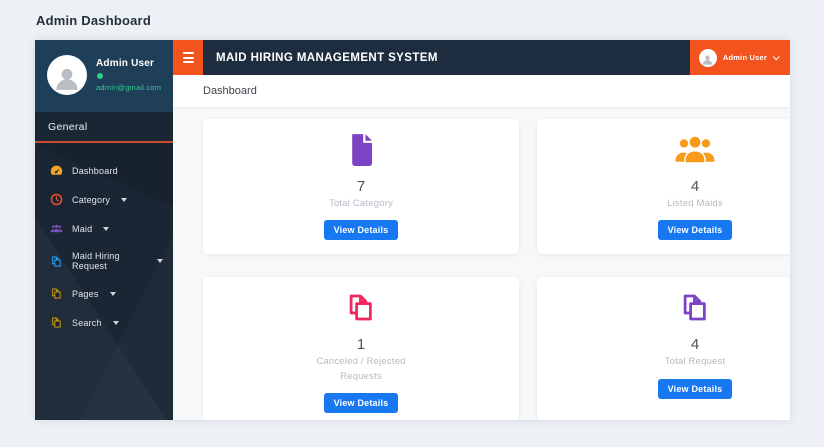 Image resolution: width=824 pixels, height=447 pixels. Describe the element at coordinates (104, 76) in the screenshot. I see `sidebar-profile: Admin User admin@gmail.com` at that location.